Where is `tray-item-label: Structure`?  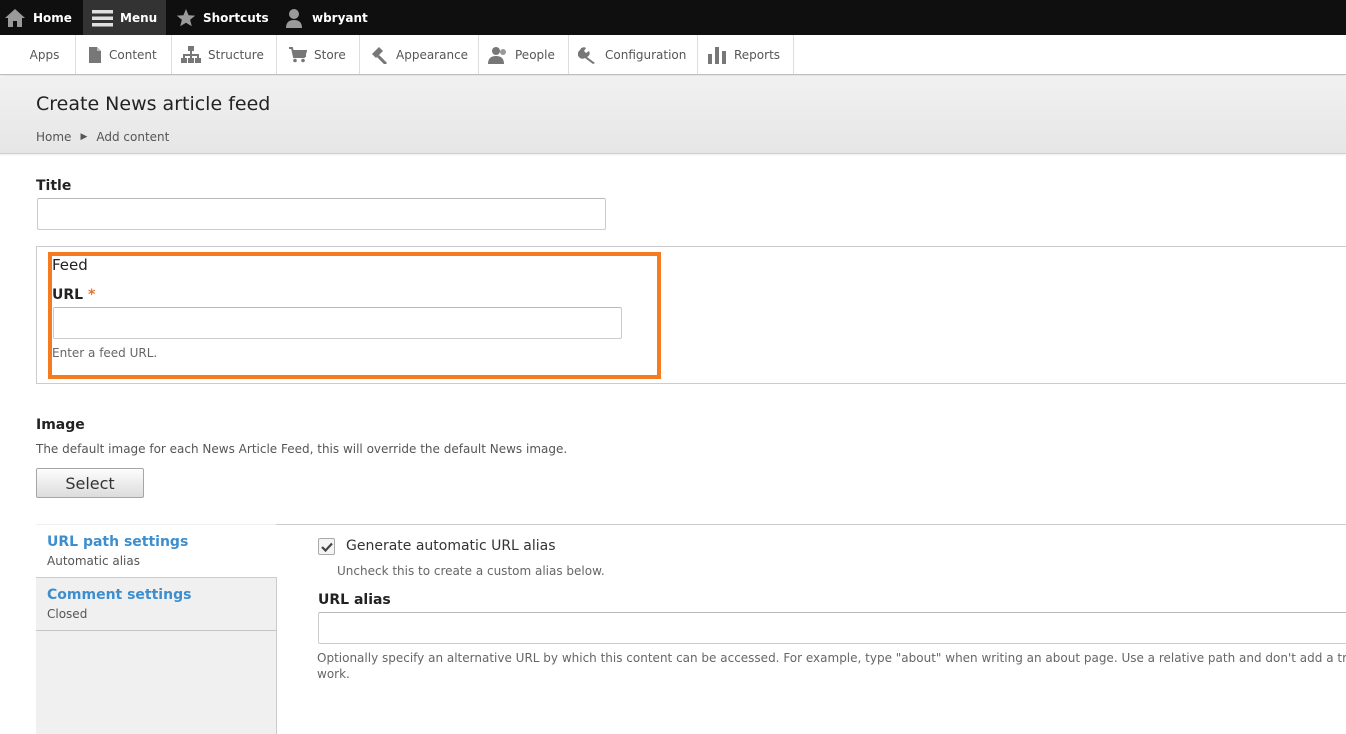
tray-item-label: Structure is located at coordinates (236, 54).